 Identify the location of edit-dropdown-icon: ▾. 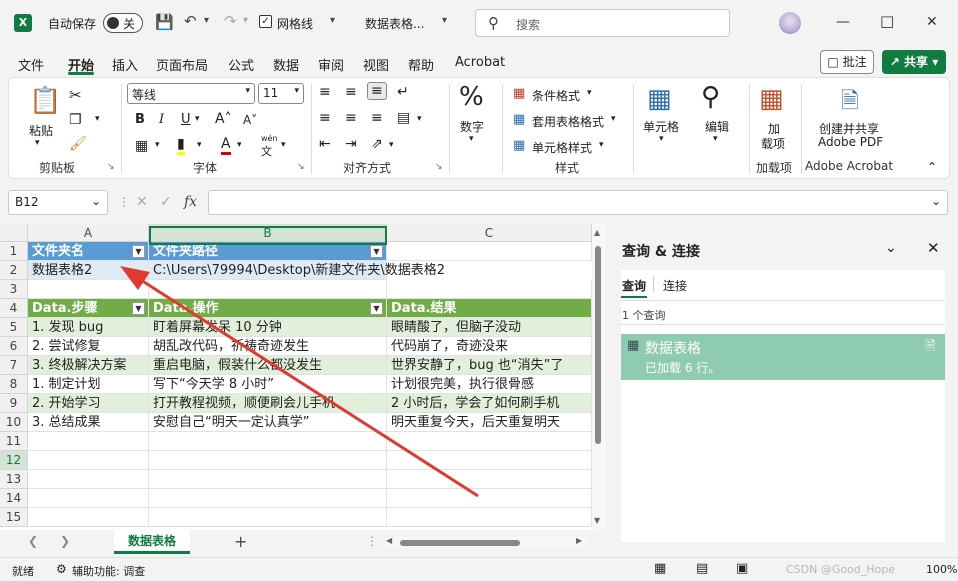
(715, 139).